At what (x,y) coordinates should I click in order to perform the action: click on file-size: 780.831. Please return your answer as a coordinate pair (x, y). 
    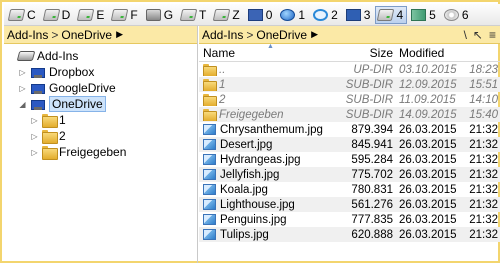
    Looking at the image, I should click on (372, 189).